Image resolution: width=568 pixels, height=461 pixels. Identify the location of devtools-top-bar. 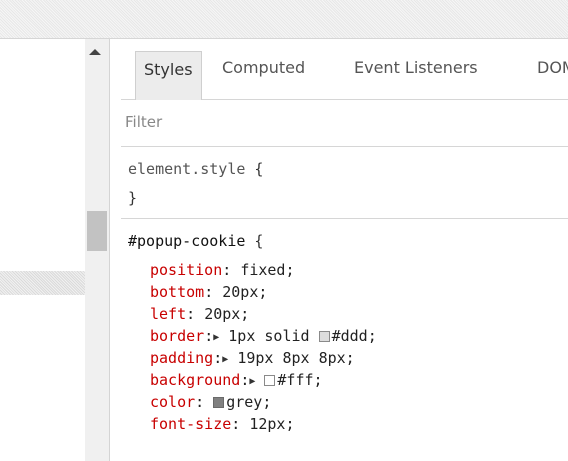
(284, 19).